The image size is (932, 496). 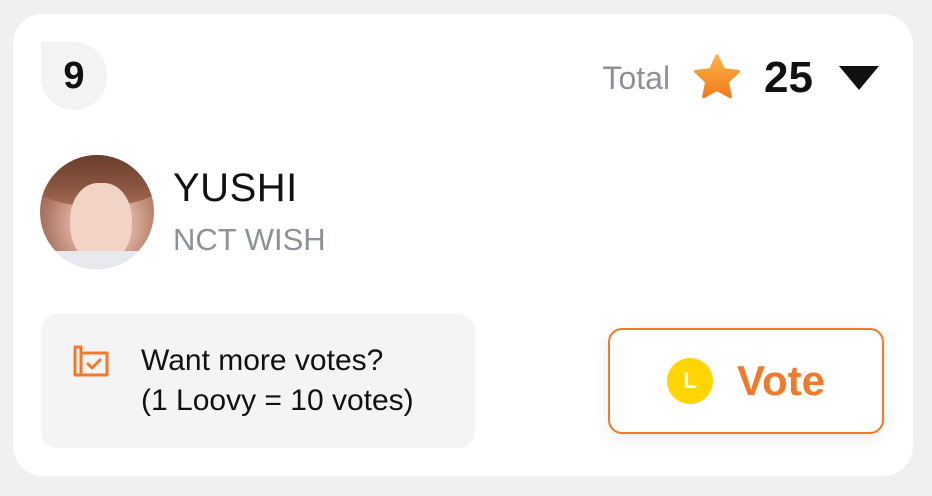 I want to click on vote-button: L Vote, so click(x=746, y=381).